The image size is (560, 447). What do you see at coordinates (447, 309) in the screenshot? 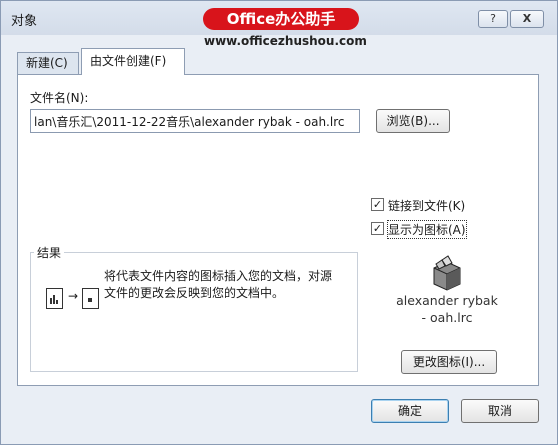
I see `icon-caption: alexander rybak - oah.lrc` at bounding box center [447, 309].